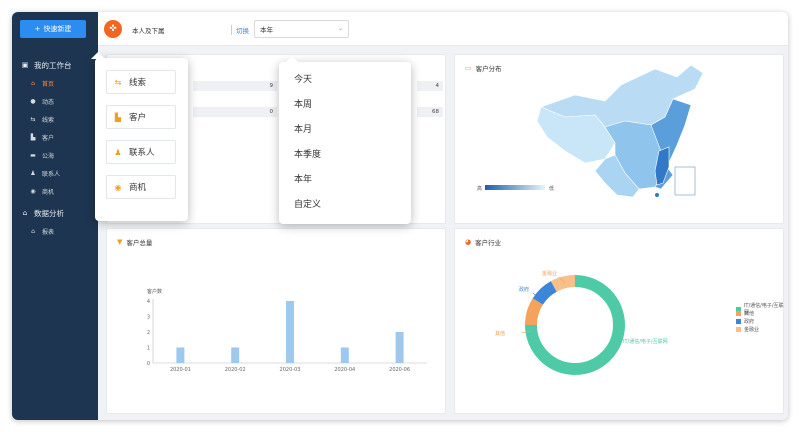 This screenshot has height=432, width=800. I want to click on y-tick-label: 2, so click(148, 333).